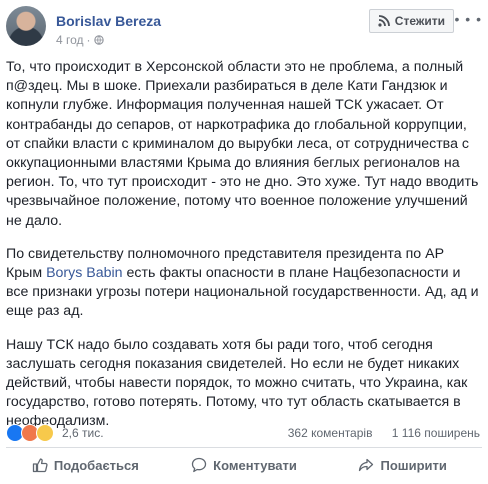 The height and width of the screenshot is (484, 488). I want to click on comments-count: 362 коментарів, so click(330, 433).